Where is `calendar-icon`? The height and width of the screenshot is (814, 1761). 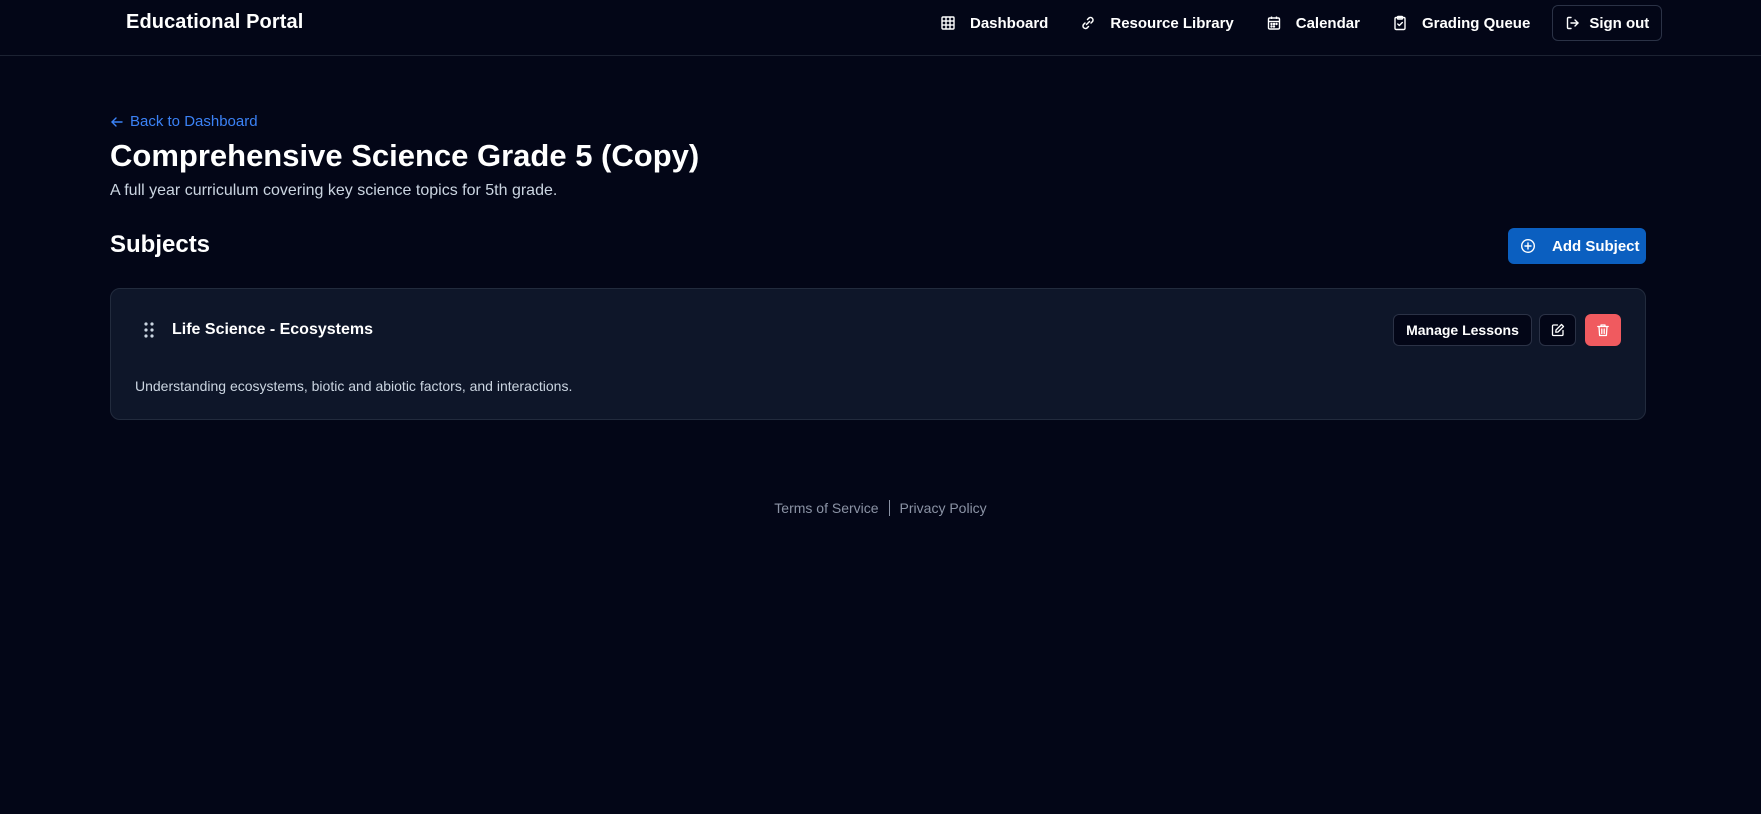 calendar-icon is located at coordinates (1274, 23).